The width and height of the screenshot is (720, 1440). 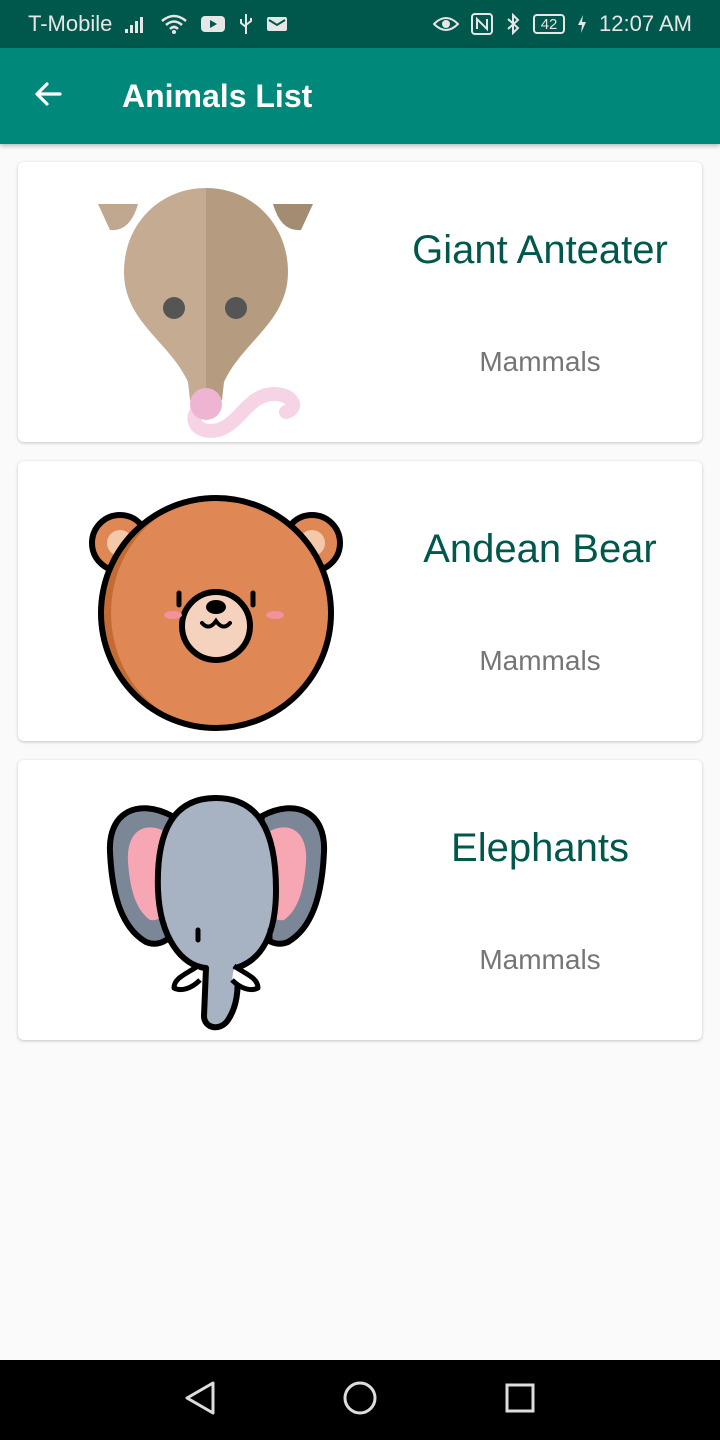 What do you see at coordinates (540, 549) in the screenshot?
I see `animal-name: Andean Bear` at bounding box center [540, 549].